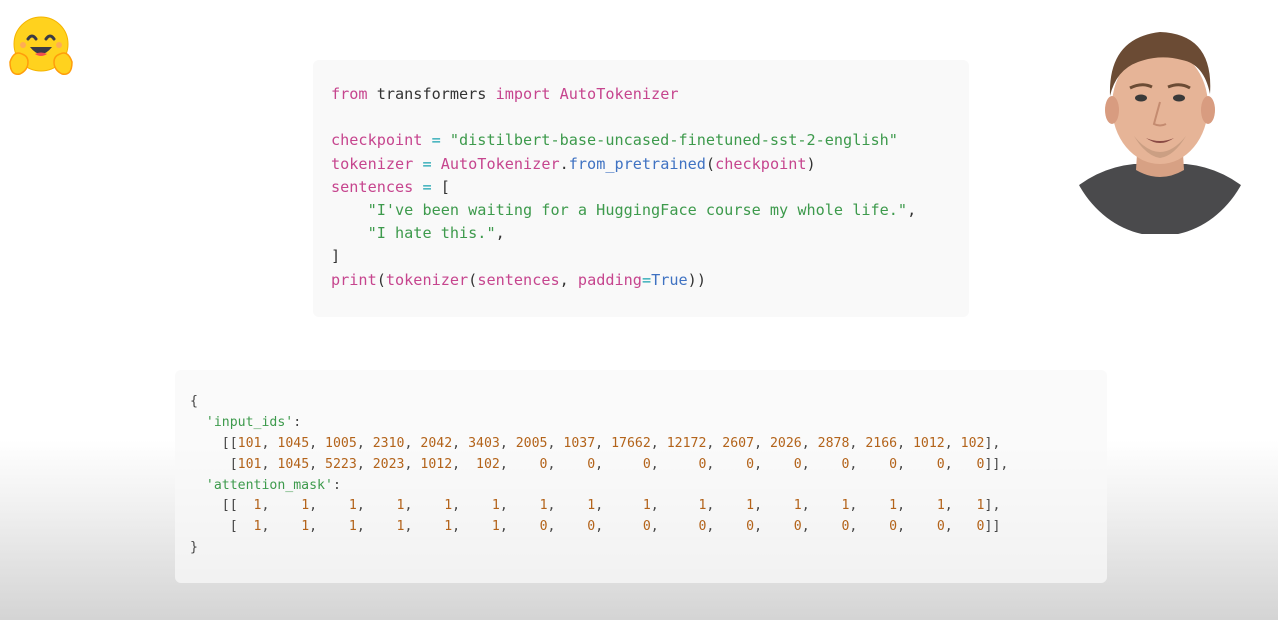 Image resolution: width=1278 pixels, height=620 pixels. What do you see at coordinates (427, 279) in the screenshot?
I see `code-token: tokenizer` at bounding box center [427, 279].